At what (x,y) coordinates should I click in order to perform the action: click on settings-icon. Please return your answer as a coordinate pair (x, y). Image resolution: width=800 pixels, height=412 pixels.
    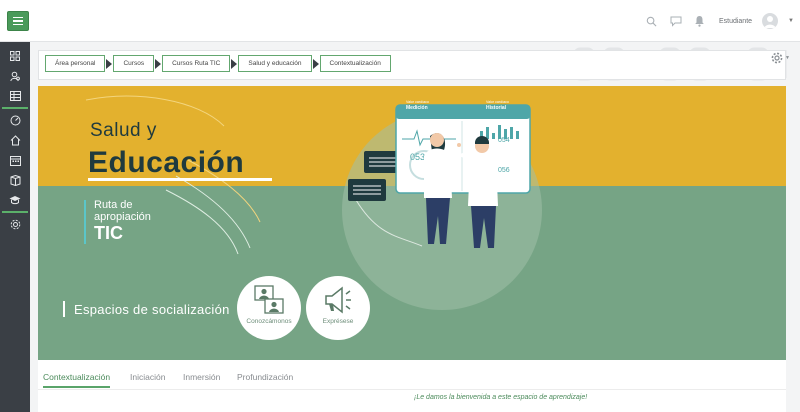
    Looking at the image, I should click on (15, 224).